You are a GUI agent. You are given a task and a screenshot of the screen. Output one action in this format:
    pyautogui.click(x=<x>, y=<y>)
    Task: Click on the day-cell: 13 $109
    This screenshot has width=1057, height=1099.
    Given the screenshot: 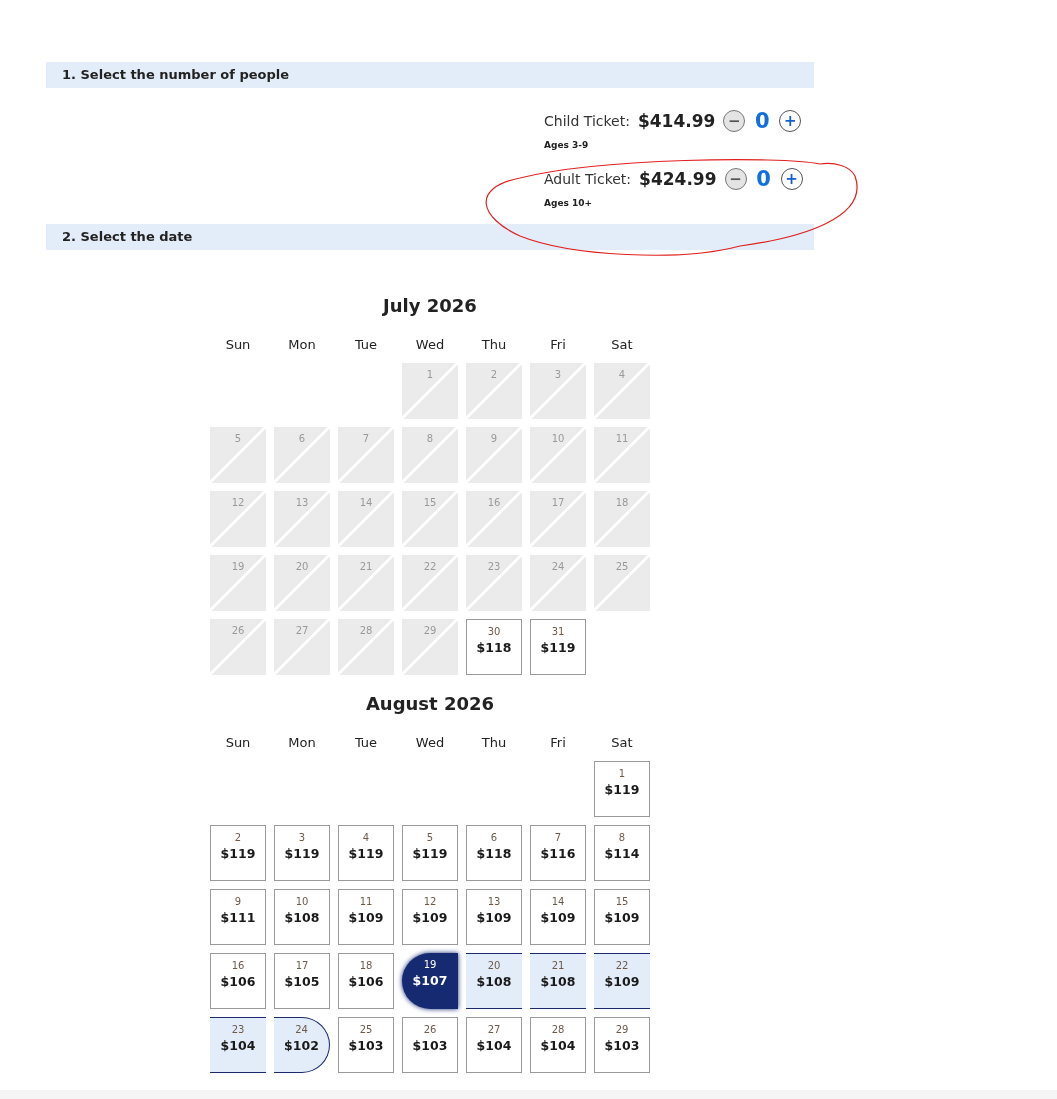 What is the action you would take?
    pyautogui.click(x=494, y=917)
    